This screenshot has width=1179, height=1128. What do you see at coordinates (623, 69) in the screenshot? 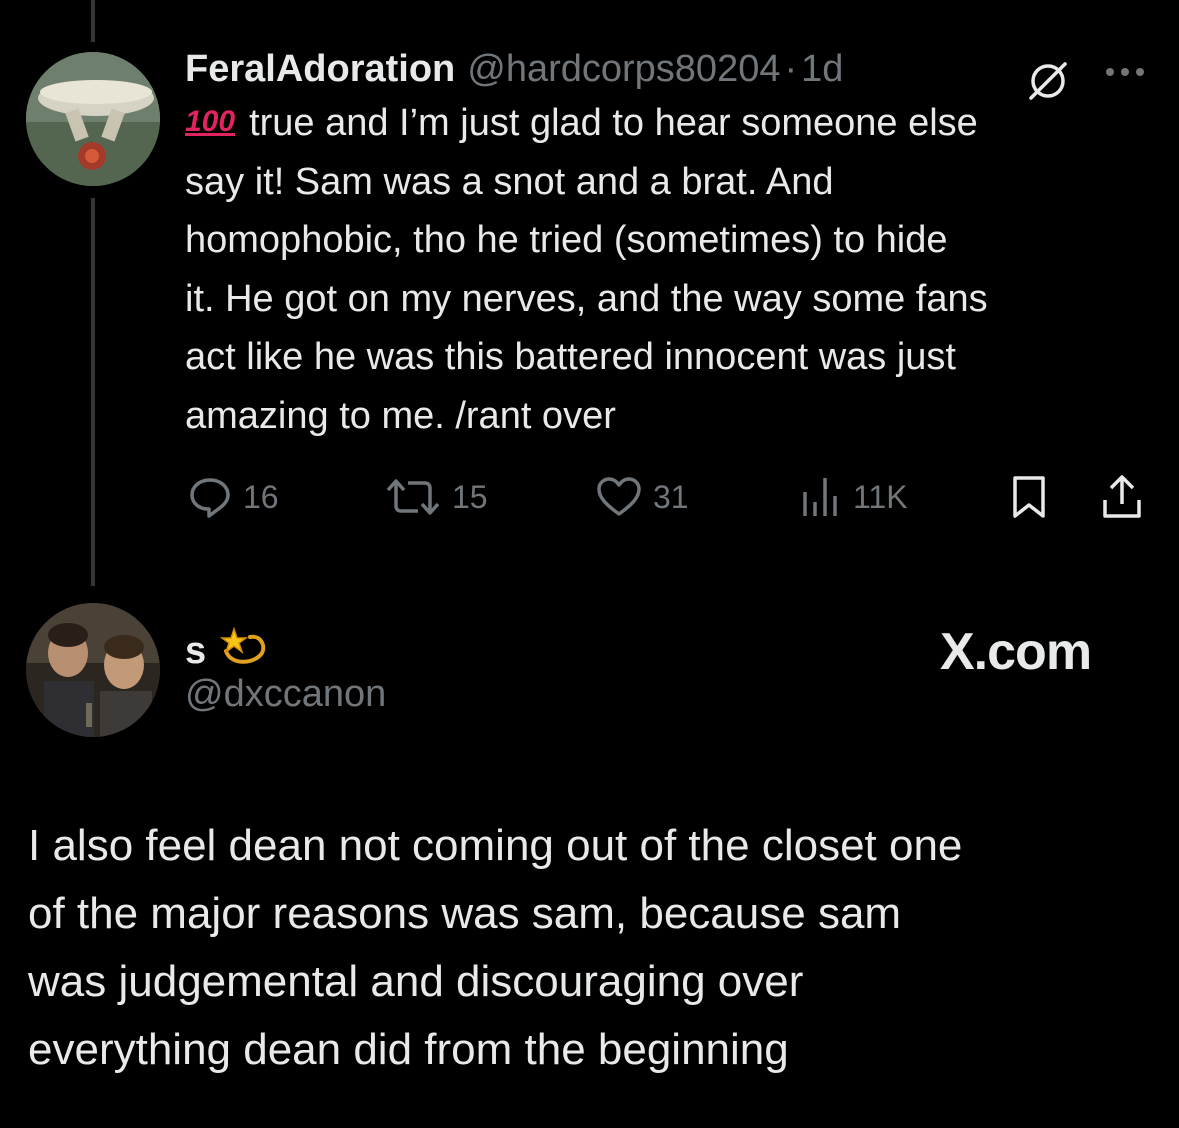
I see `user-handle: @hardcorps80204` at bounding box center [623, 69].